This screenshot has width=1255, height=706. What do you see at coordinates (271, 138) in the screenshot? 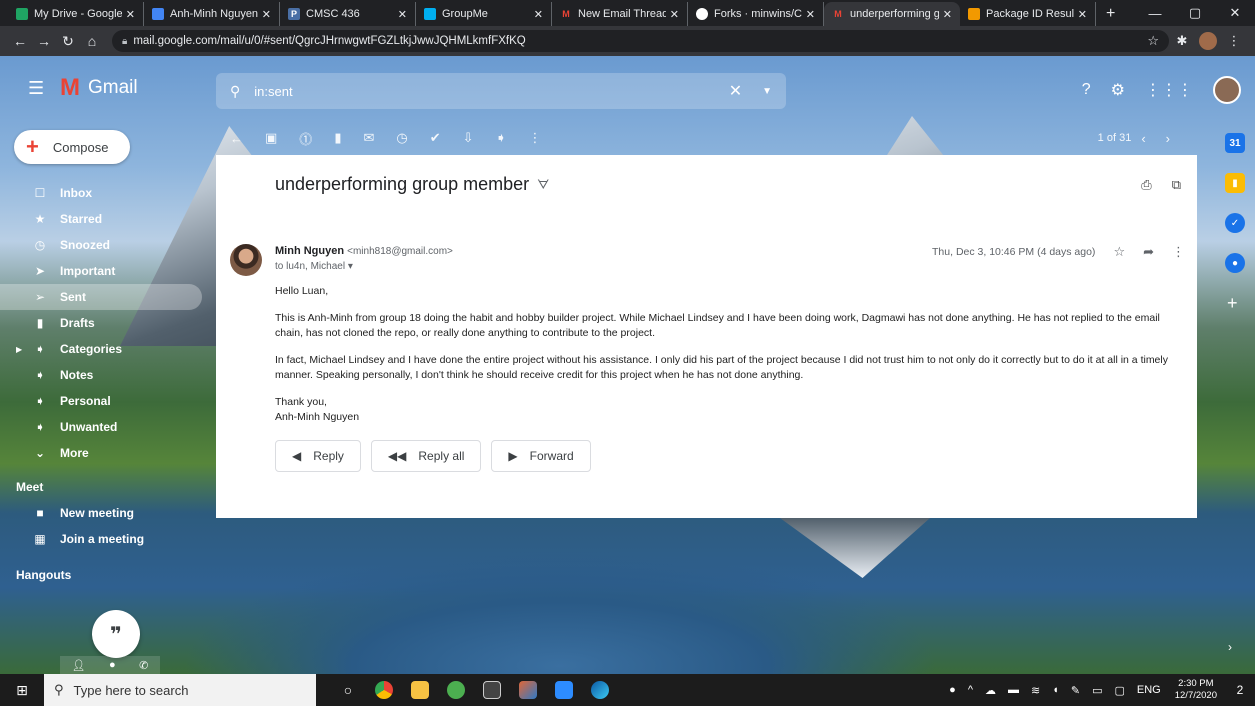
I see `archive-icon: ▣` at bounding box center [271, 138].